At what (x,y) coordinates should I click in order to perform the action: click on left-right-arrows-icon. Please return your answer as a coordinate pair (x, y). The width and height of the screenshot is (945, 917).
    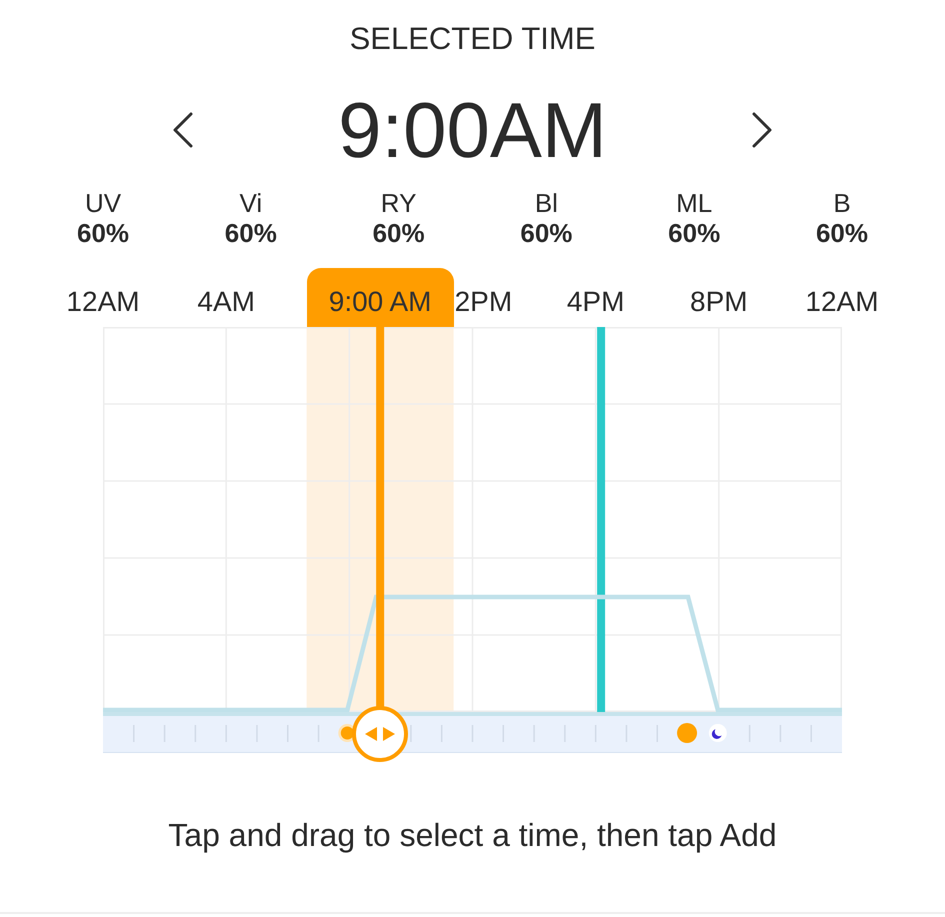
    Looking at the image, I should click on (380, 734).